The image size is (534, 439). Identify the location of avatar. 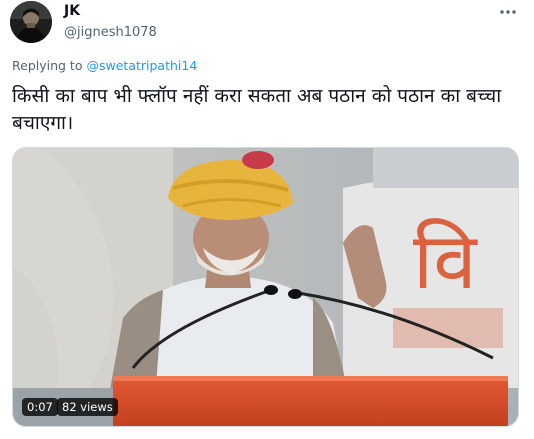
(31, 22).